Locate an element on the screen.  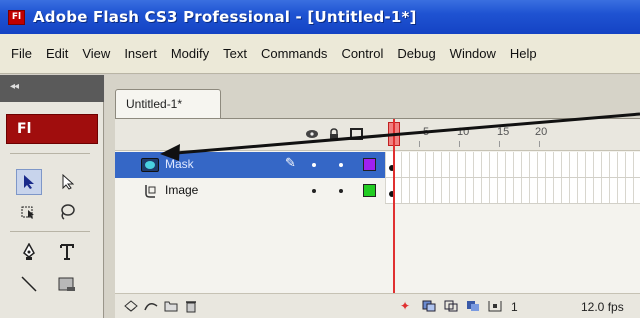
flash-logo-badge: Fl is located at coordinates (52, 129).